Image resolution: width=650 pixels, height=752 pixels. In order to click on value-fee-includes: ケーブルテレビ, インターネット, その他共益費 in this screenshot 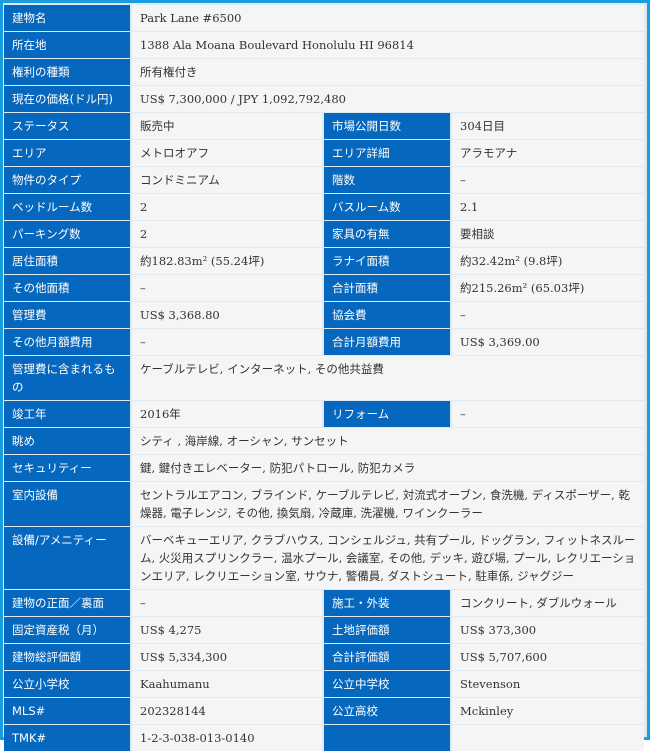, I will do `click(388, 378)`.